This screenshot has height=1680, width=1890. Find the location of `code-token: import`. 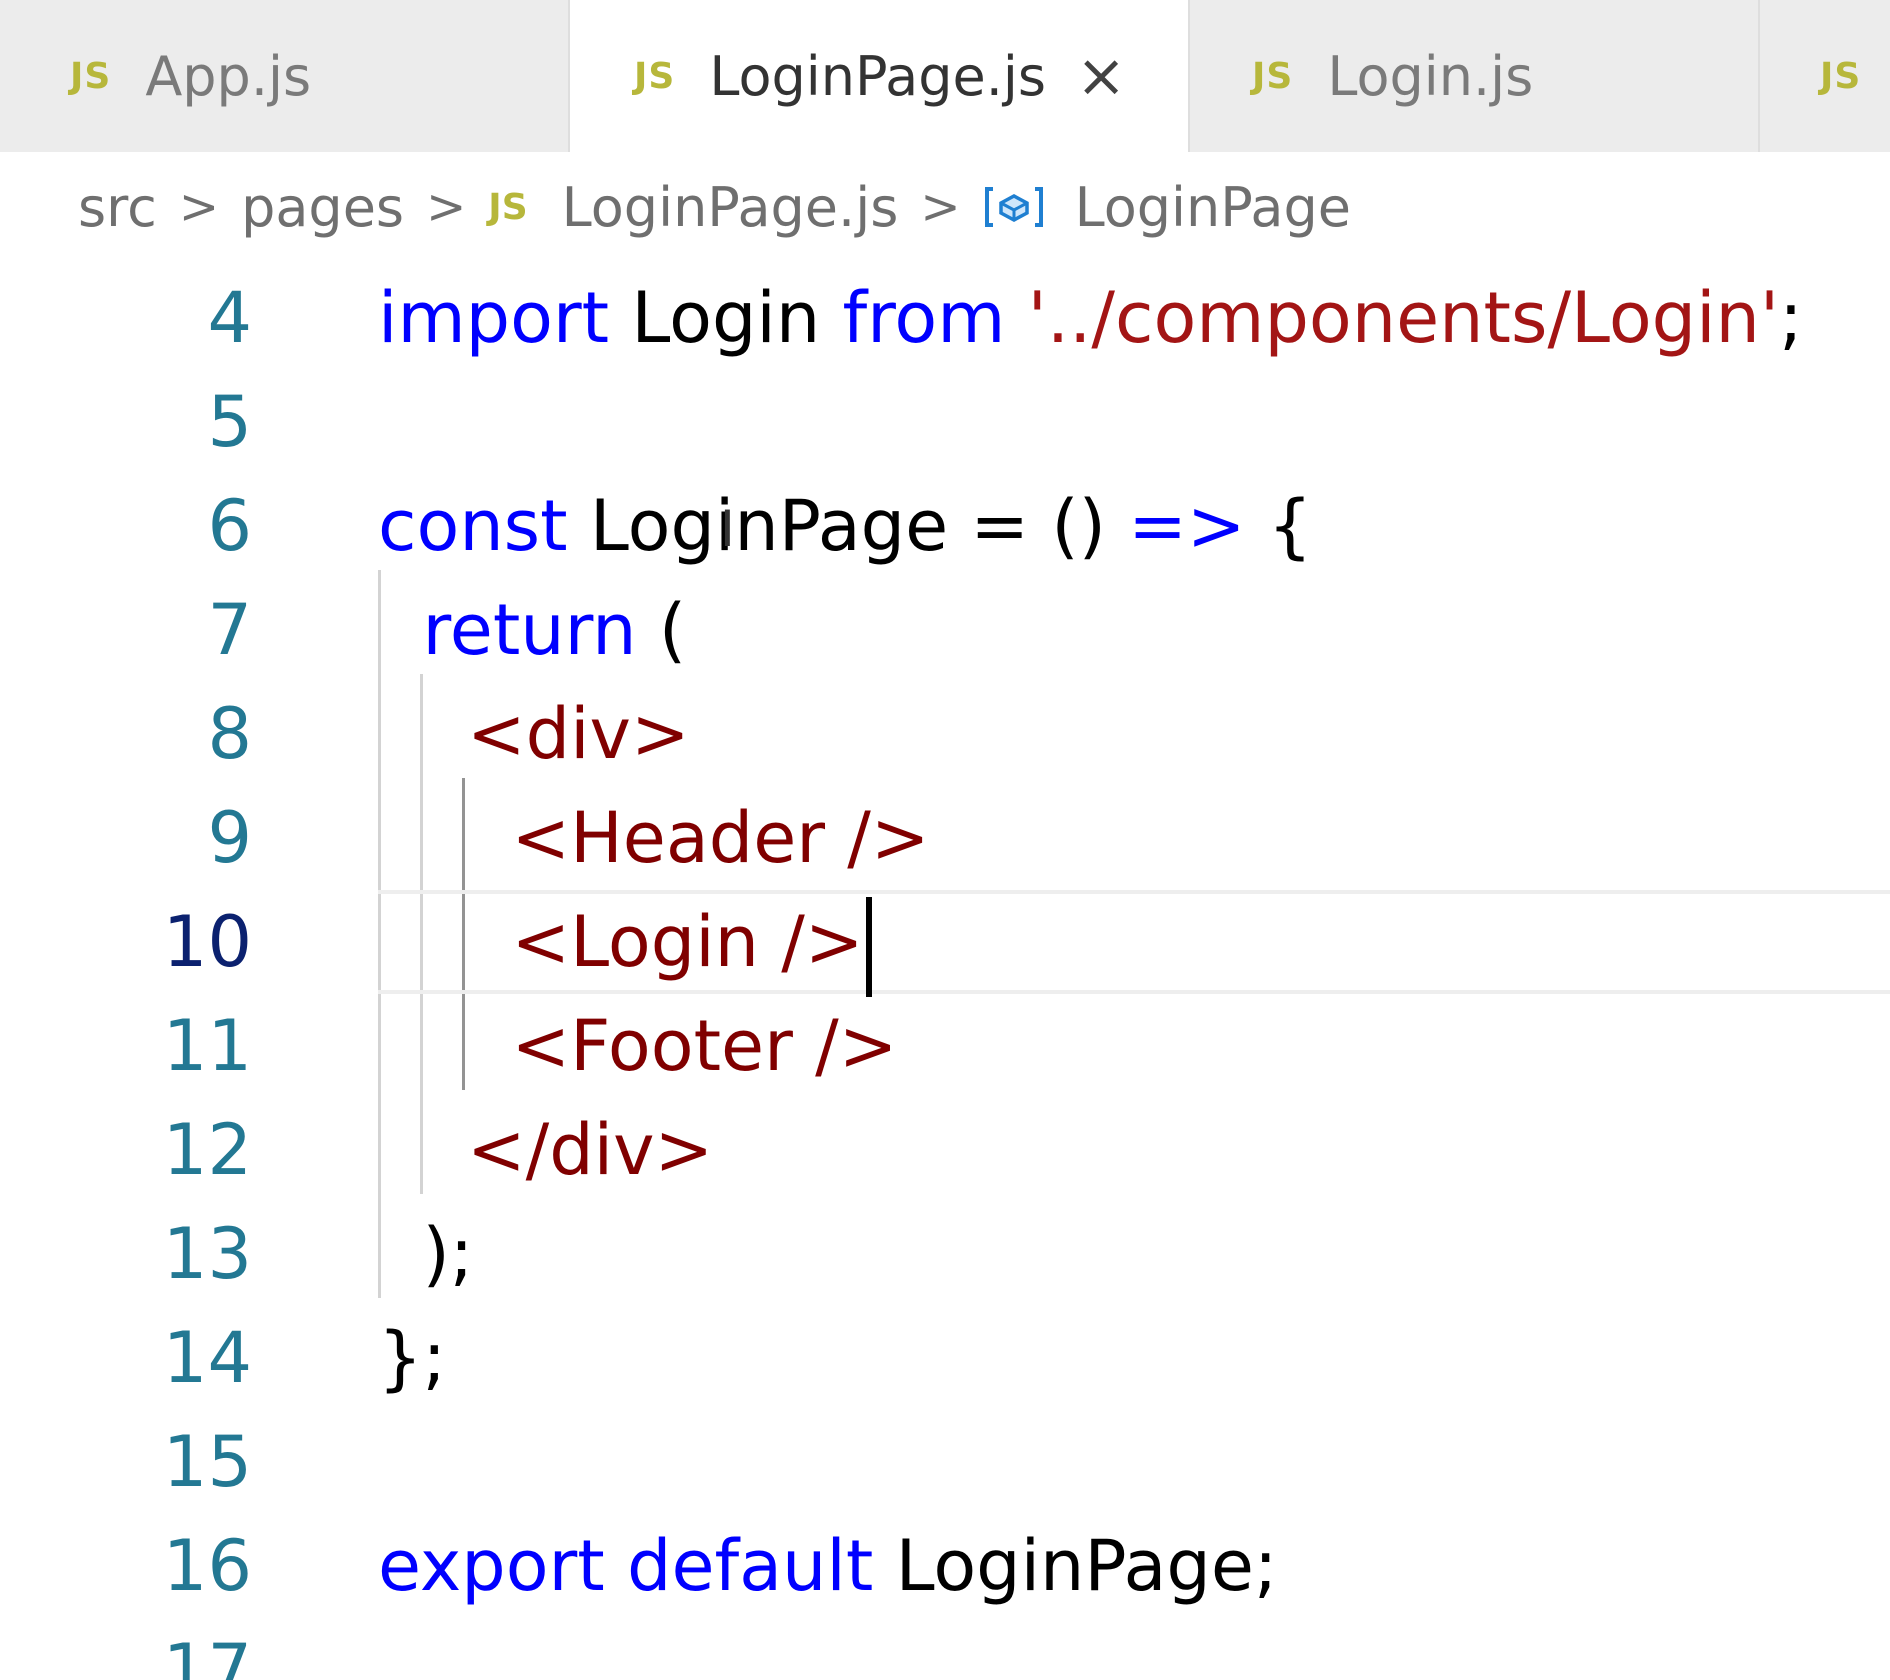

code-token: import is located at coordinates (494, 318).